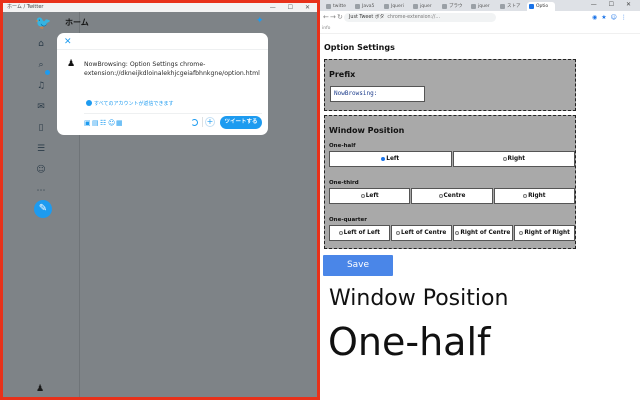 This screenshot has width=640, height=400. Describe the element at coordinates (260, 21) in the screenshot. I see `sparkle-icon: ✦` at that location.